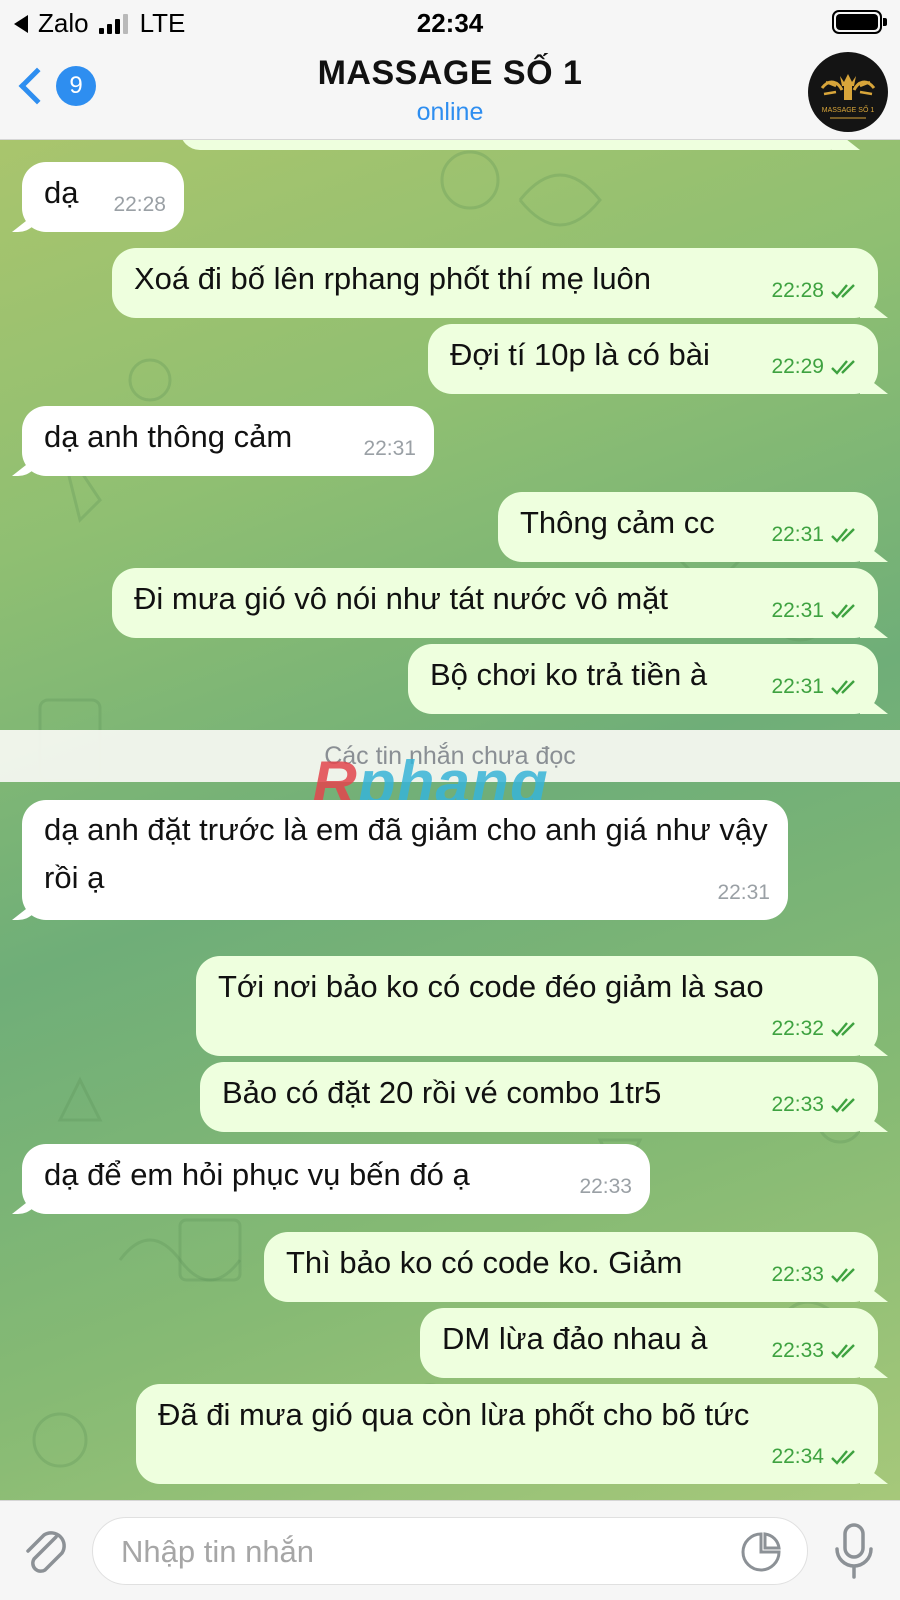  I want to click on message-bubble-outgoing: Bộ chơi ko trả tiền à 22:31, so click(643, 679).